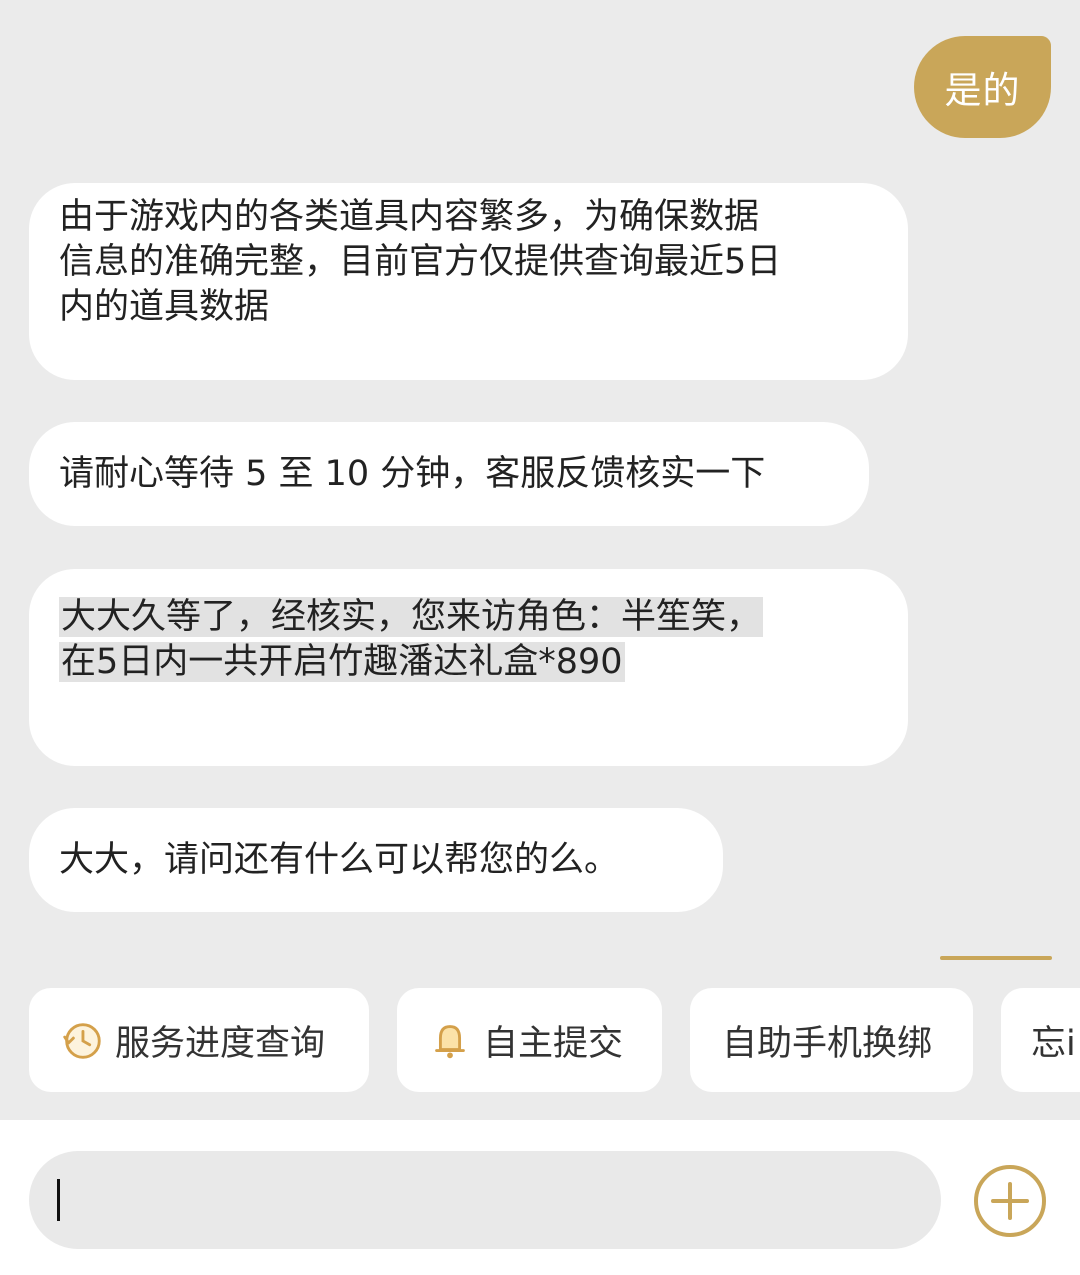 Image resolution: width=1080 pixels, height=1275 pixels. What do you see at coordinates (58, 1200) in the screenshot?
I see `text-caret` at bounding box center [58, 1200].